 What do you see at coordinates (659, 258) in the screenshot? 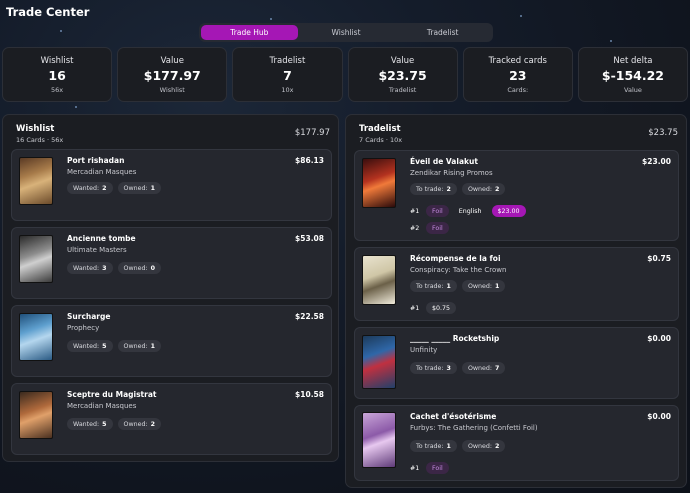
I see `card-price: $0.75` at bounding box center [659, 258].